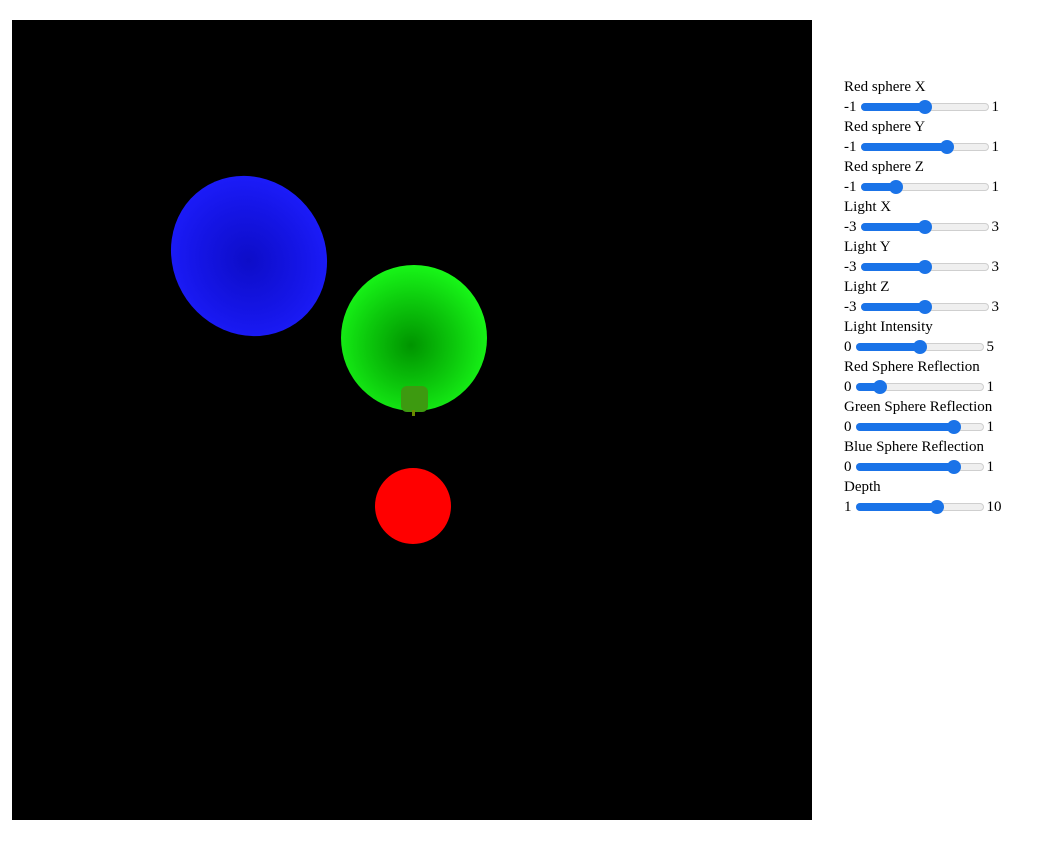 The image size is (1045, 856). Describe the element at coordinates (995, 306) in the screenshot. I see `light-z-max-value: 3` at that location.